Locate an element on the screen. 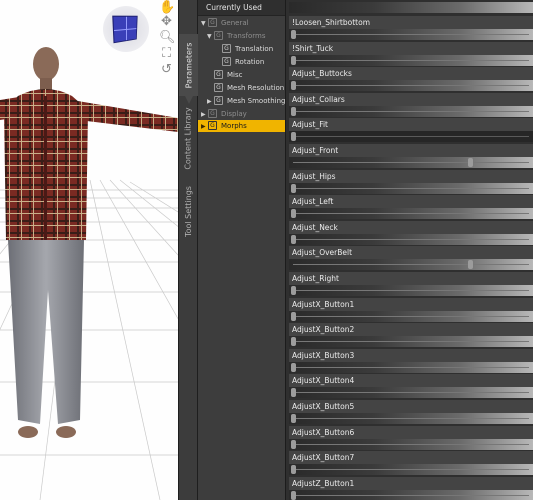 This screenshot has height=500, width=533. parameter-label: Adjust_Front is located at coordinates (411, 150).